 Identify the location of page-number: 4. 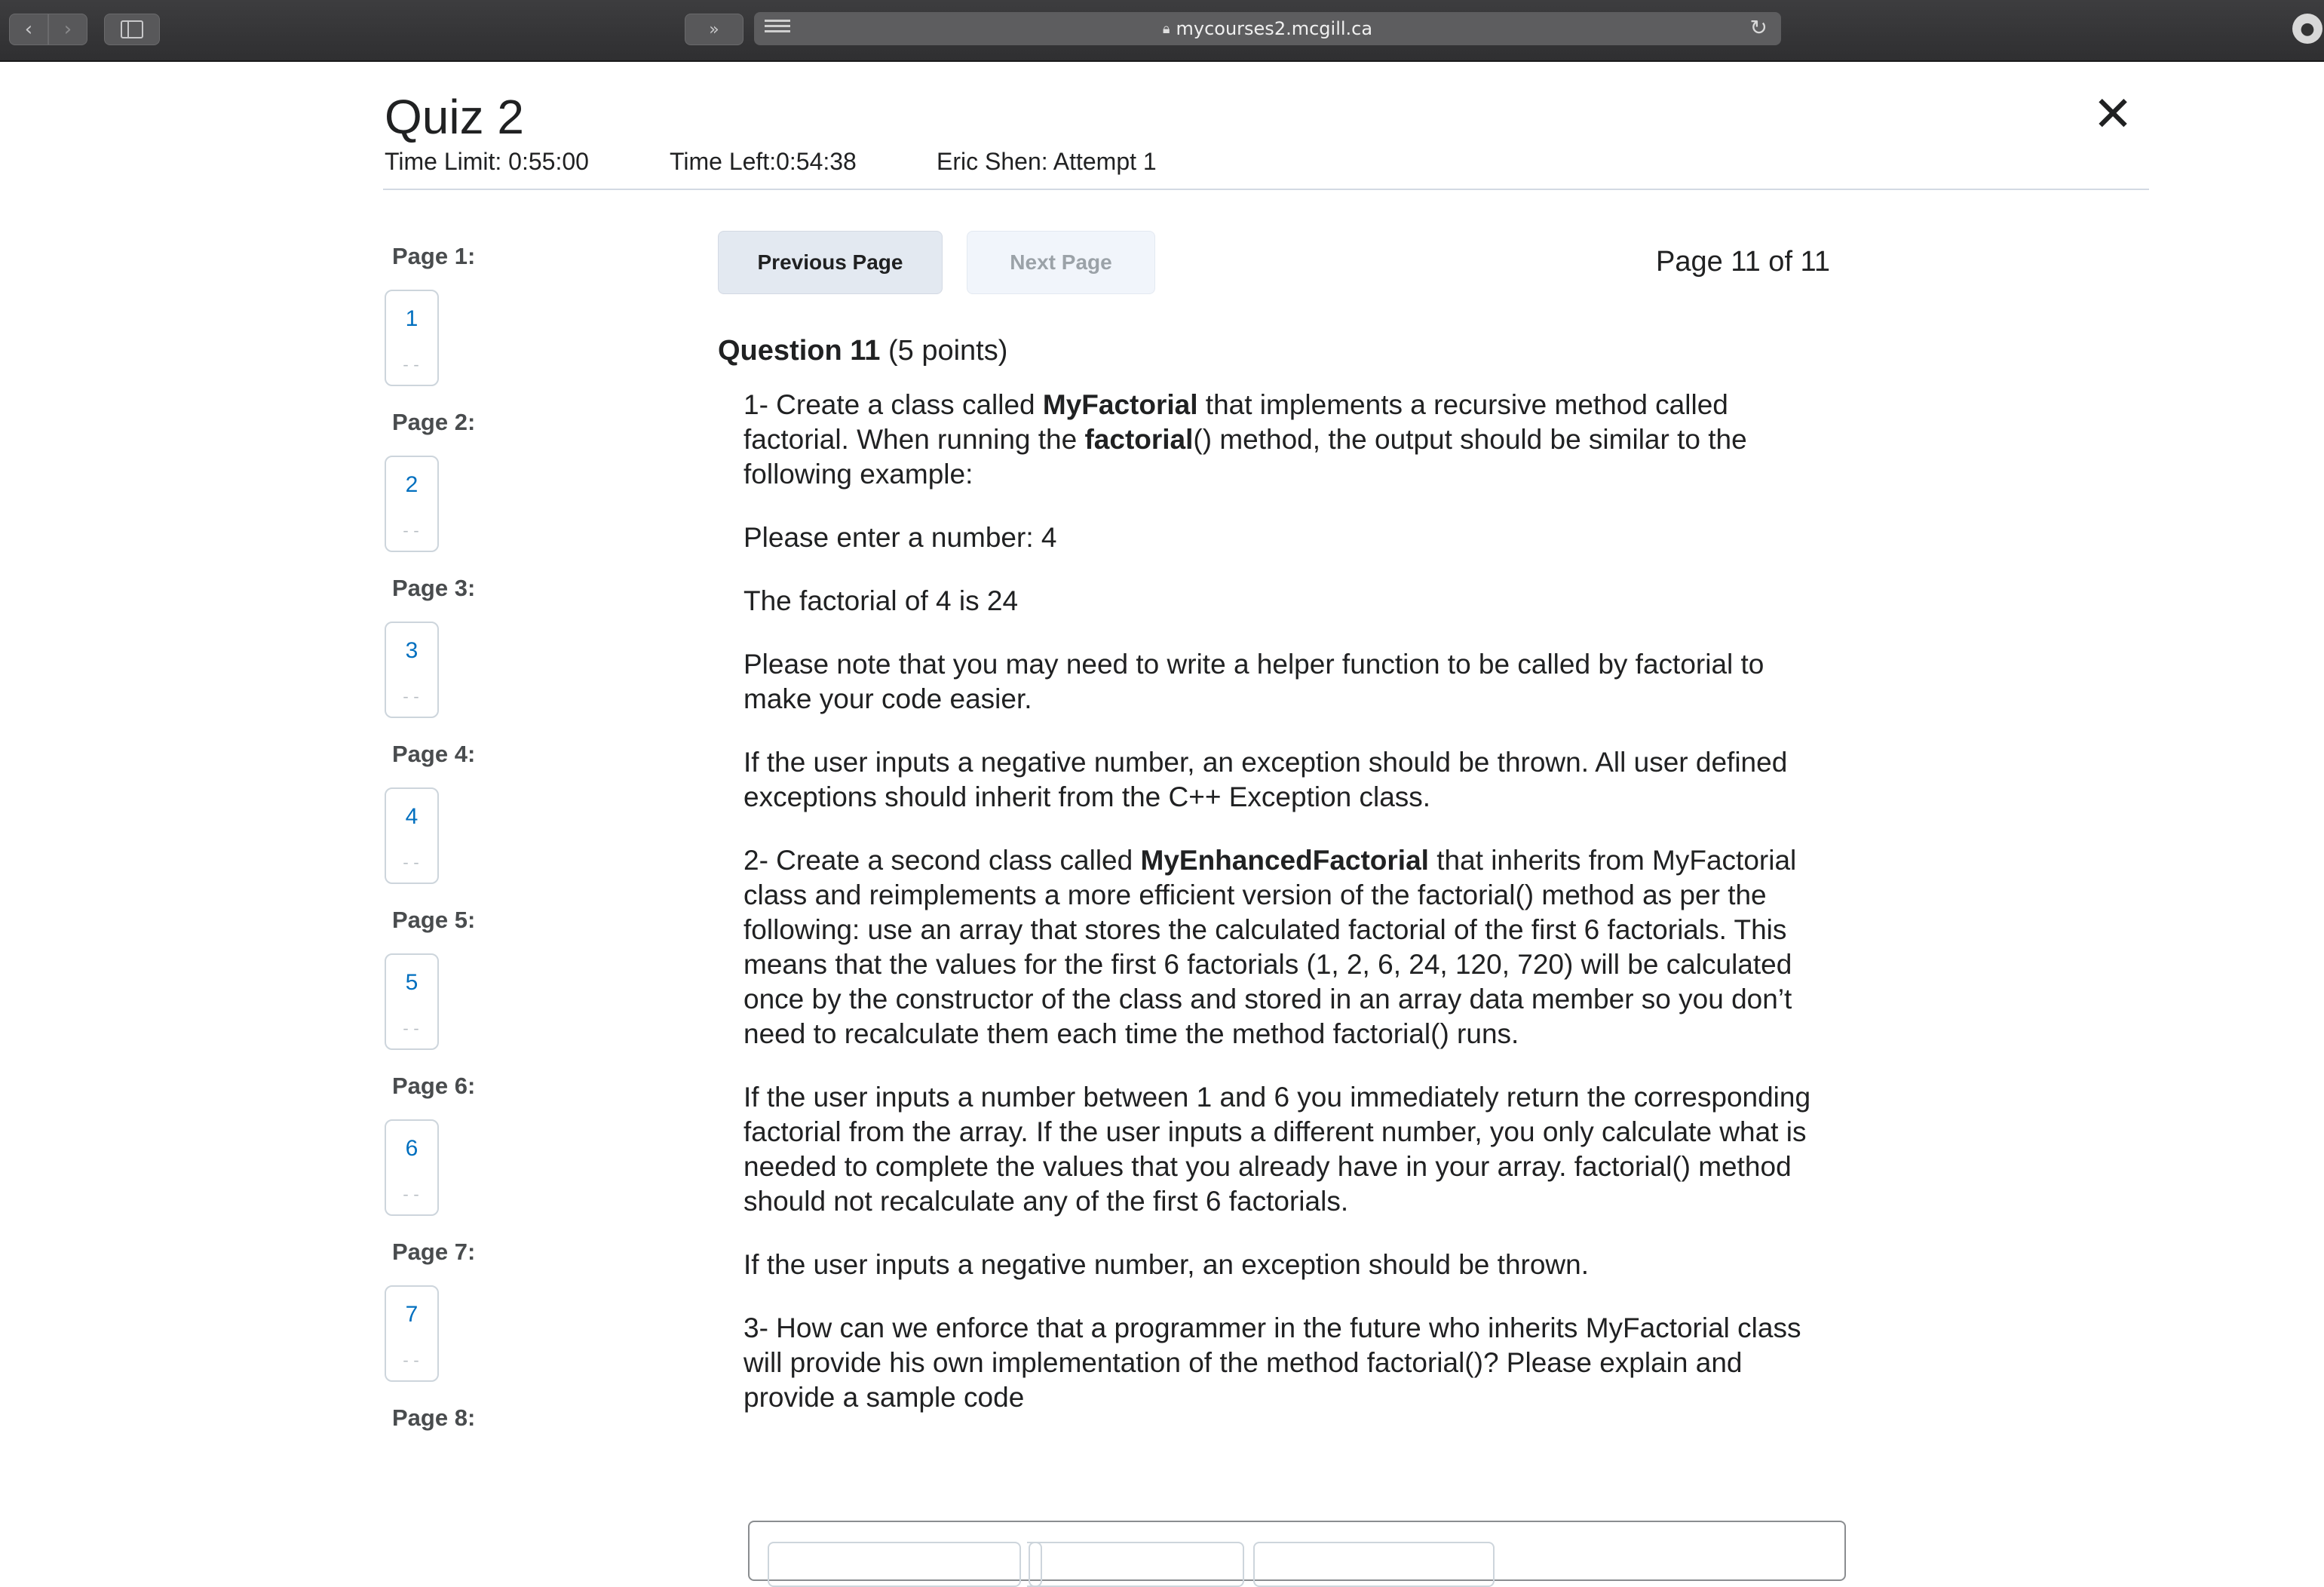
(412, 817).